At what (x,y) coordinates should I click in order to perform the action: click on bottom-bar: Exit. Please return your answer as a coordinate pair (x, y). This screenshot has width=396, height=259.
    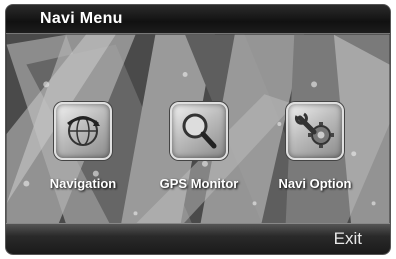
    Looking at the image, I should click on (198, 238).